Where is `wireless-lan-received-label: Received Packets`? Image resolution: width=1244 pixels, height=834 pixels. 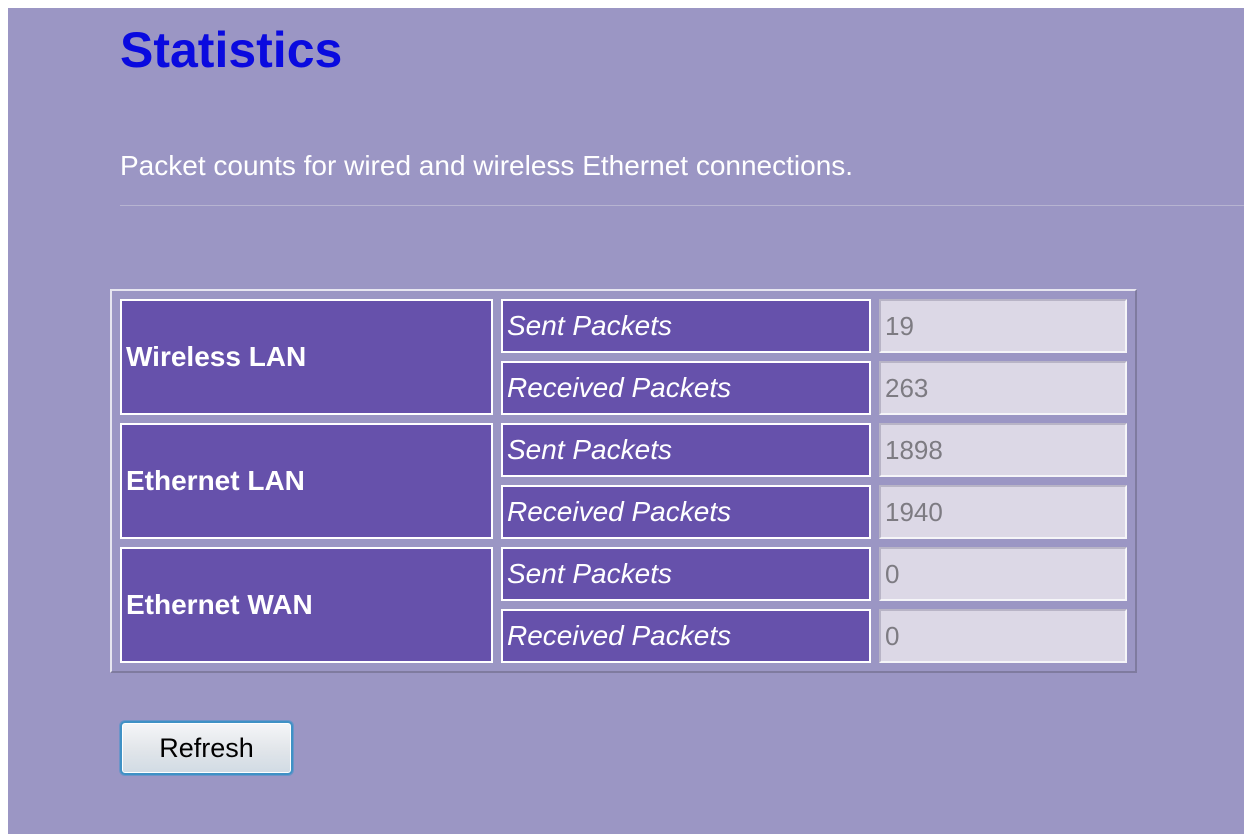
wireless-lan-received-label: Received Packets is located at coordinates (686, 388).